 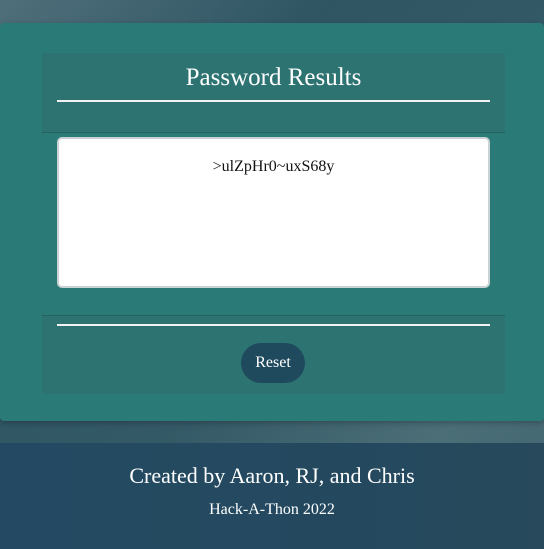 What do you see at coordinates (273, 101) in the screenshot?
I see `title-divider` at bounding box center [273, 101].